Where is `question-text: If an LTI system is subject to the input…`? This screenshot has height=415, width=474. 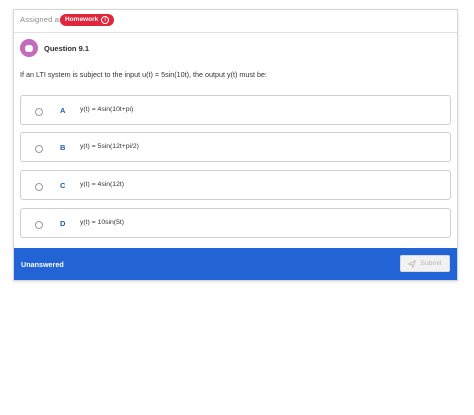 question-text: If an LTI system is subject to the input… is located at coordinates (143, 74).